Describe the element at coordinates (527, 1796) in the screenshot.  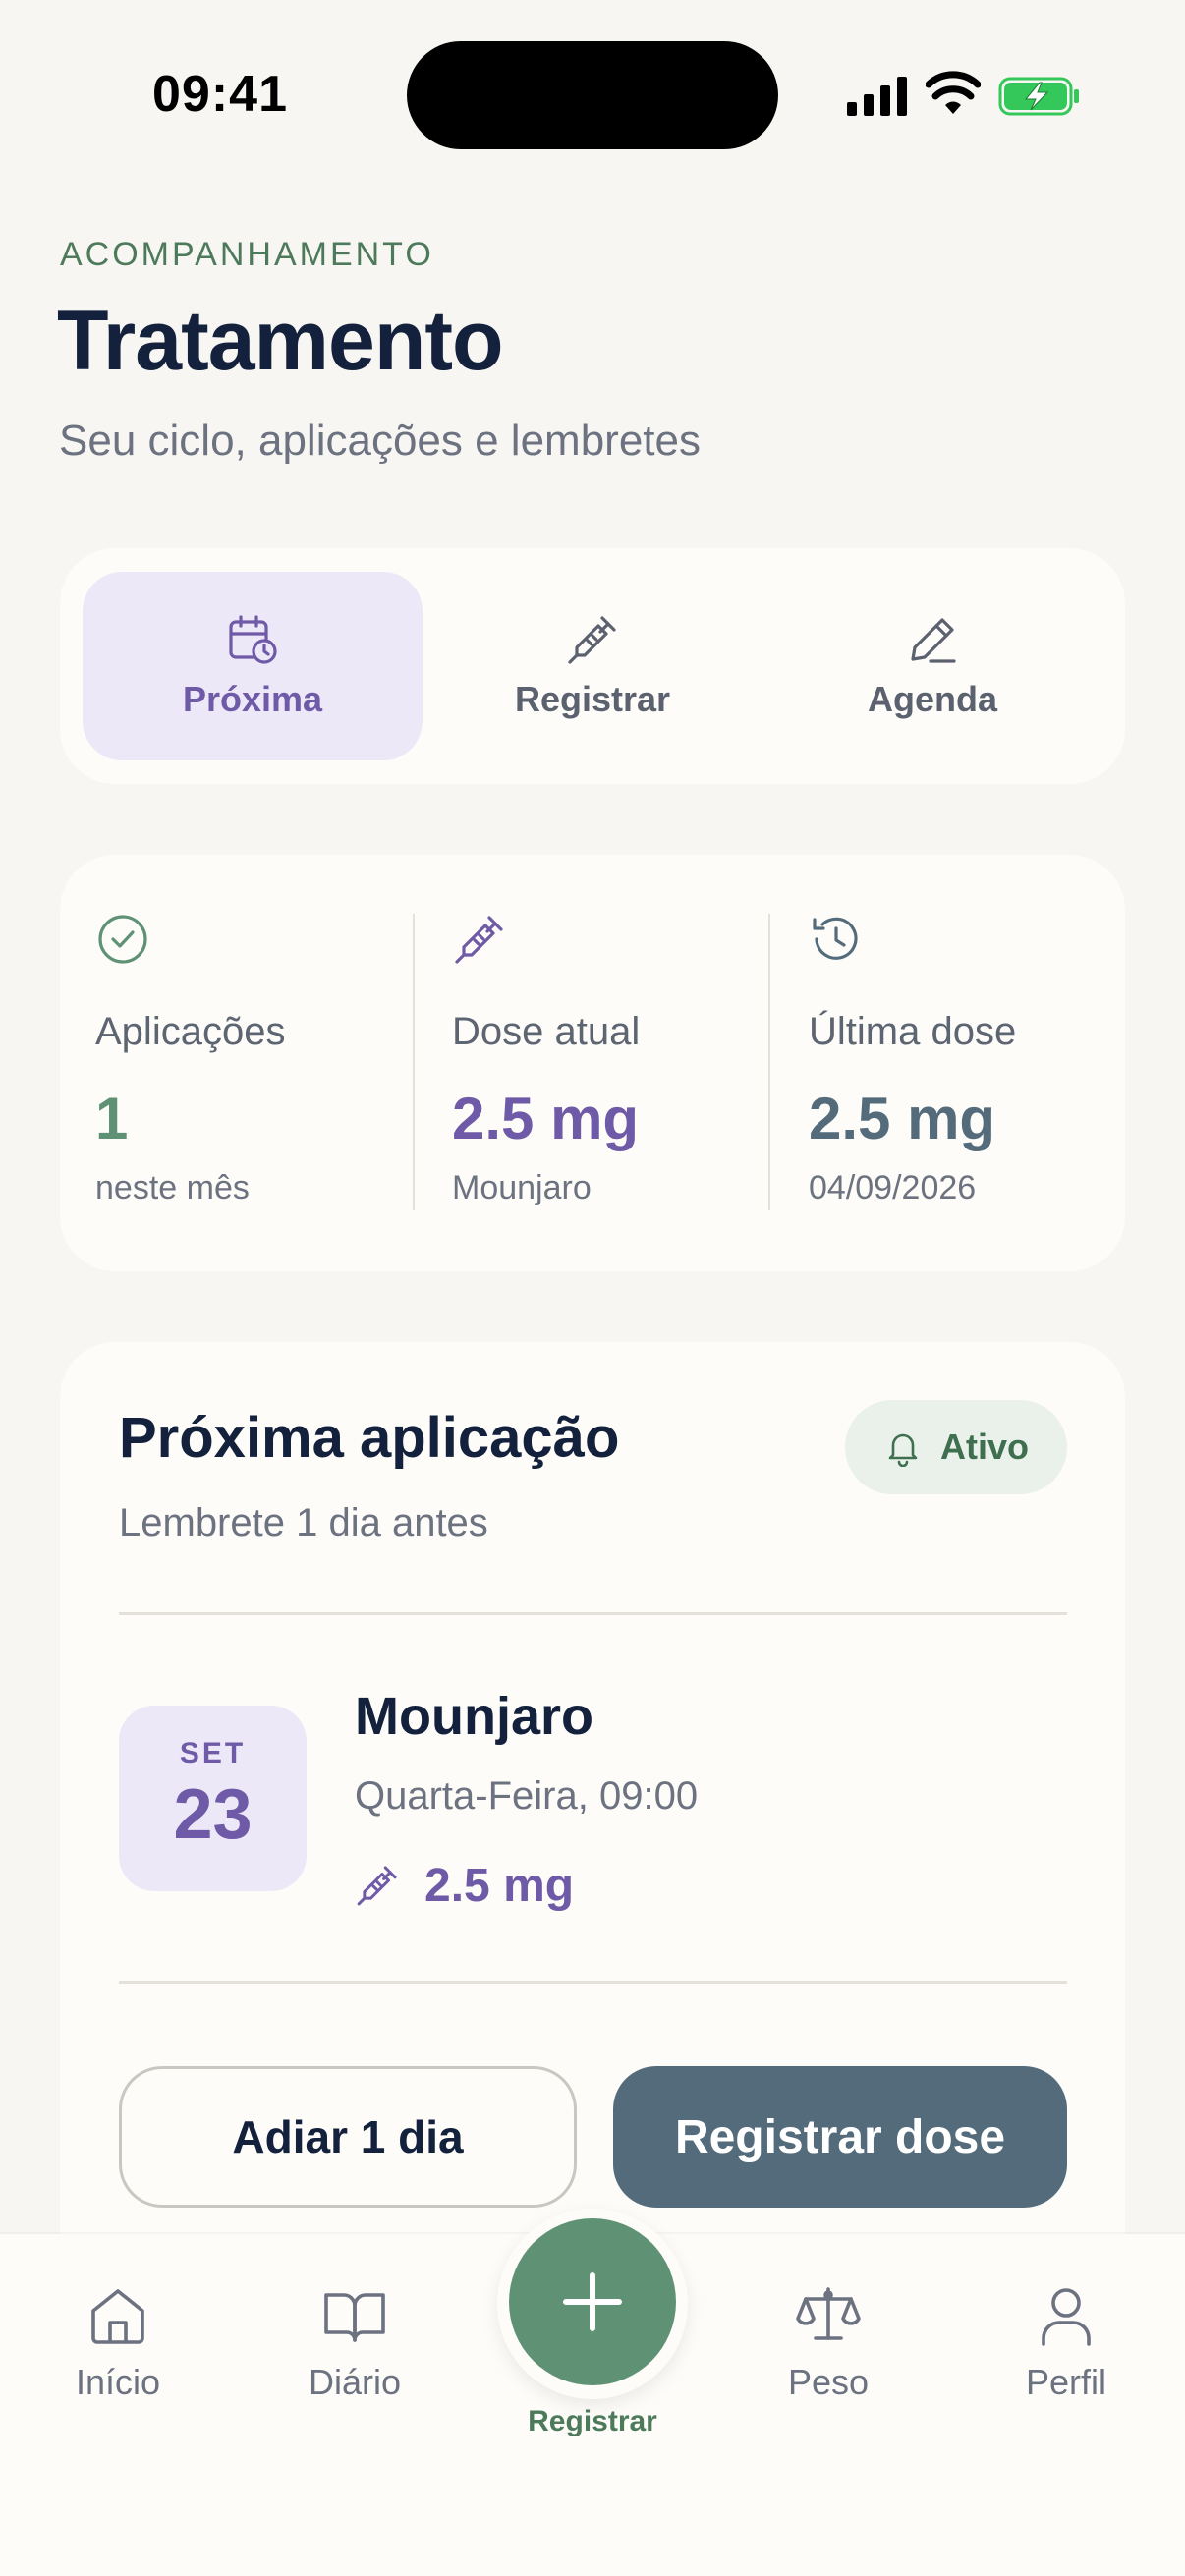
I see `schedule-time: Quarta-Feira, 09:00` at that location.